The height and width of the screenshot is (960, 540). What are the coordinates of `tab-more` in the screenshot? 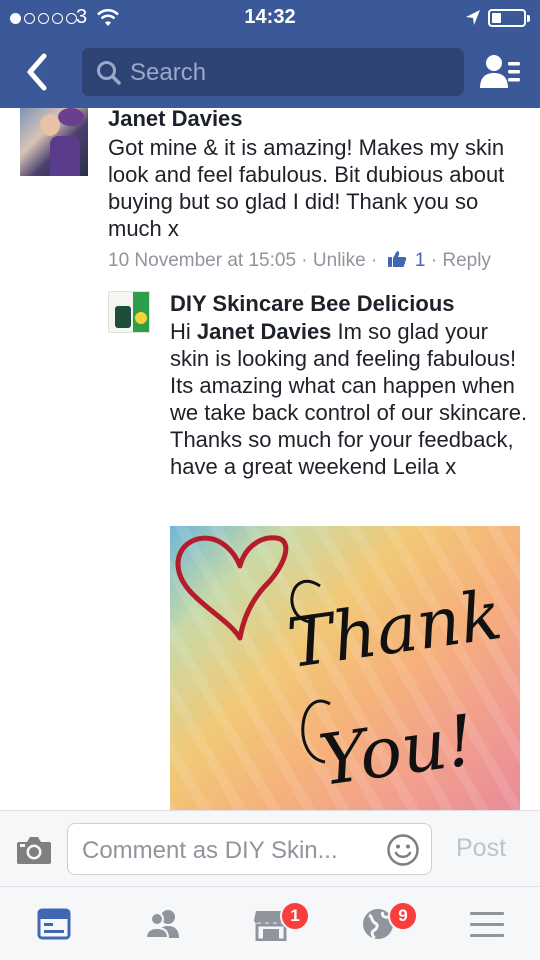 It's located at (486, 923).